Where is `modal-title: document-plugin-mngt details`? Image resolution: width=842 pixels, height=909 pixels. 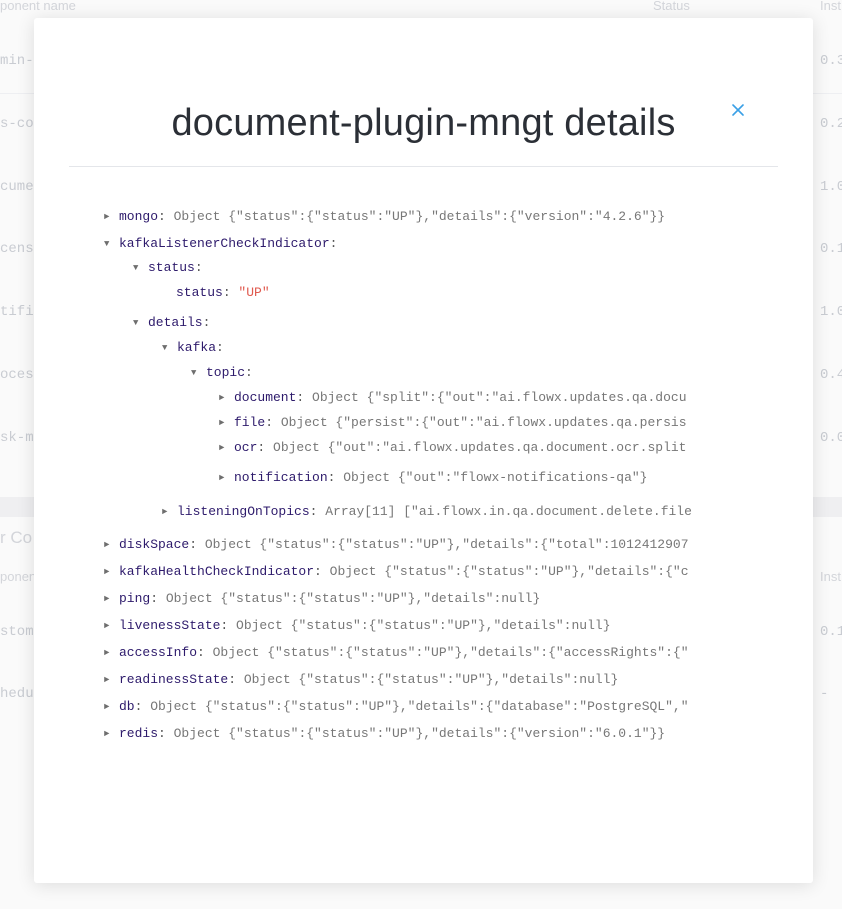
modal-title: document-plugin-mngt details is located at coordinates (423, 123).